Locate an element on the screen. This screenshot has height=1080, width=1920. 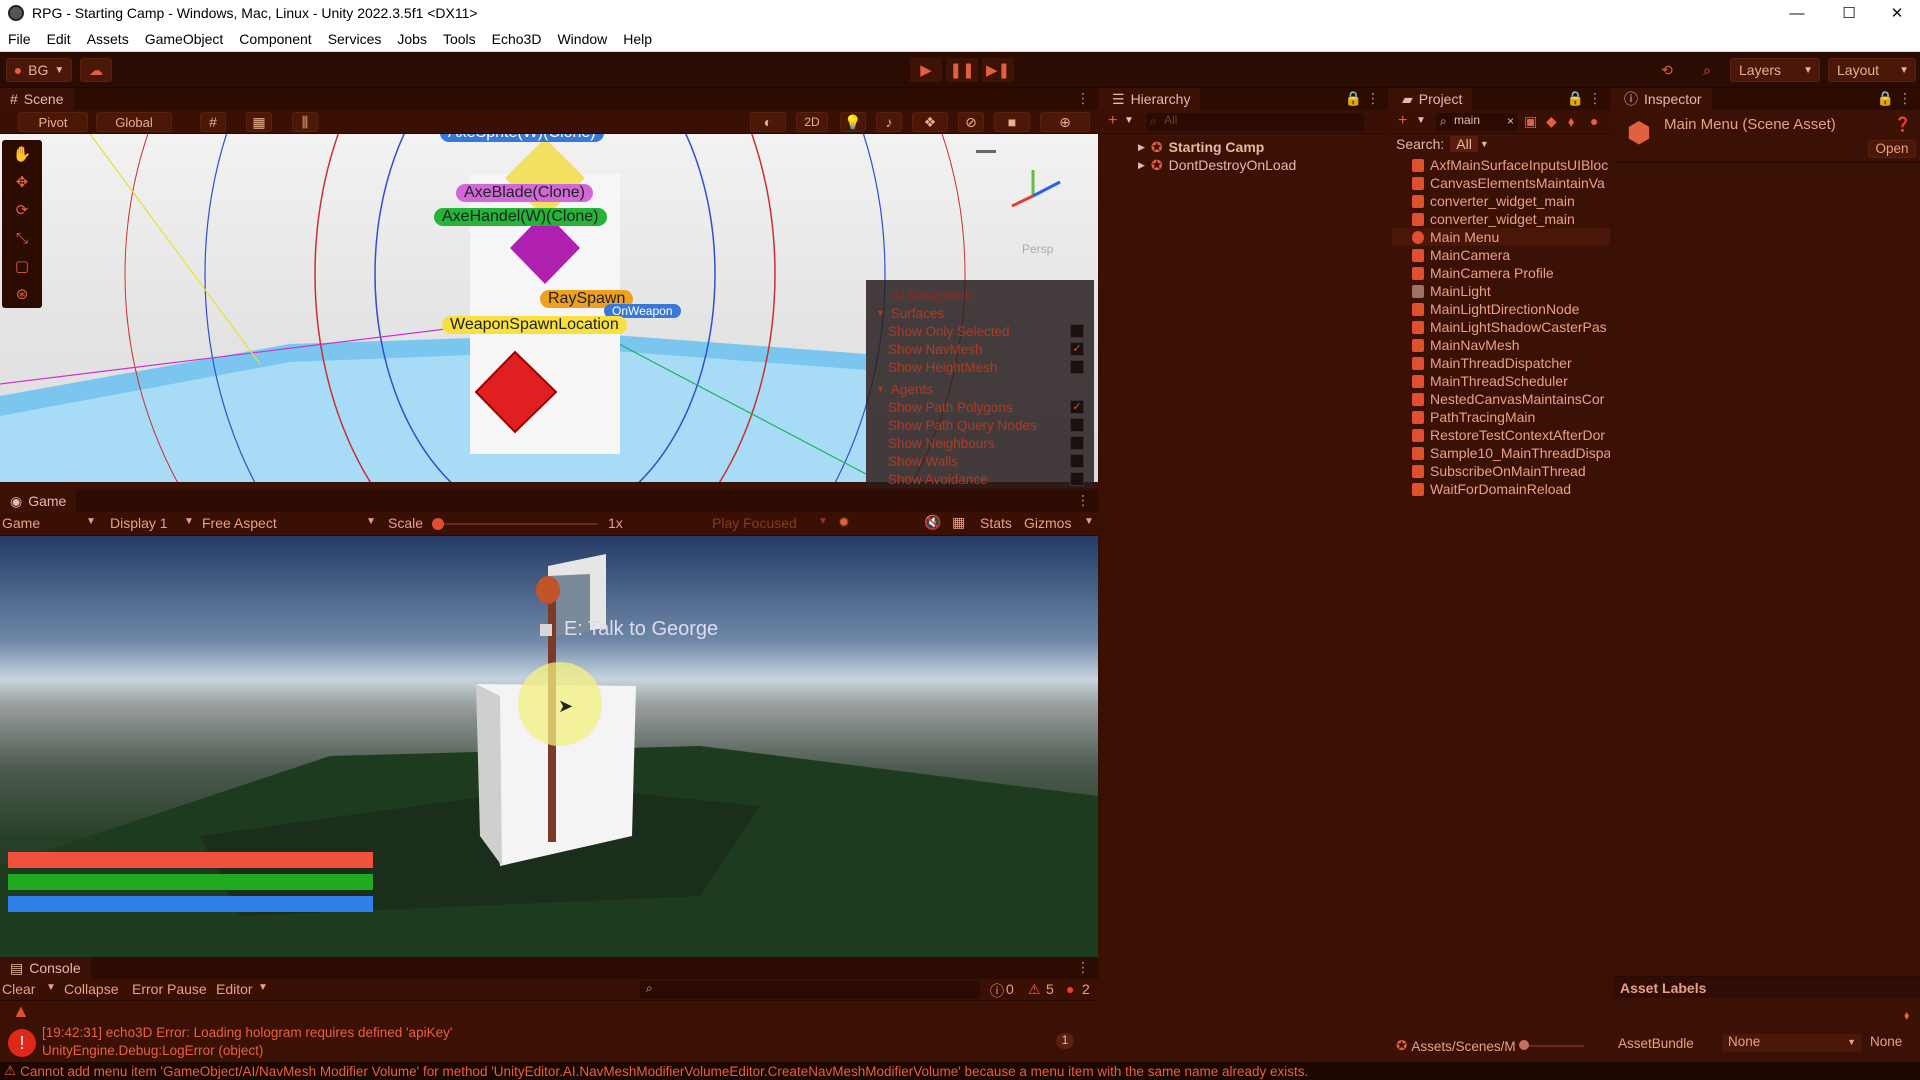
surfaces-header: ▼ Surfaces is located at coordinates (980, 313).